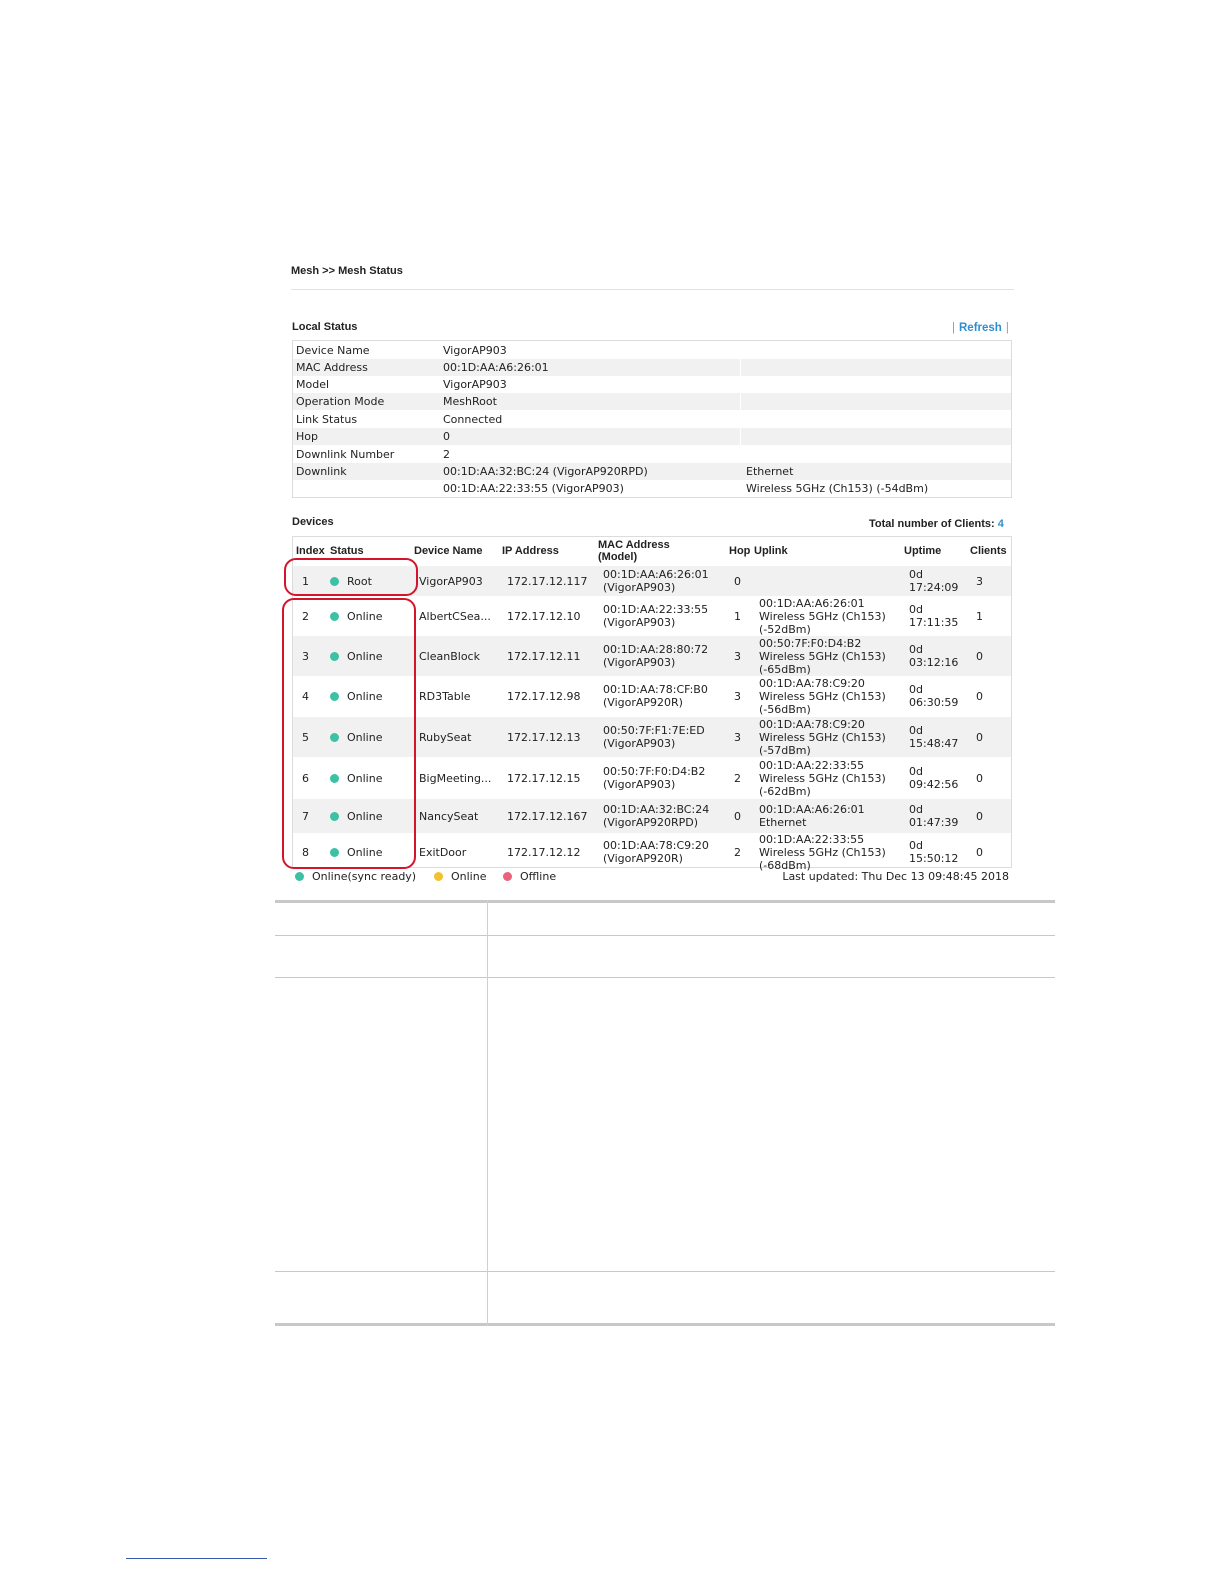 Image resolution: width=1224 pixels, height=1584 pixels. I want to click on local-label: Hop, so click(307, 436).